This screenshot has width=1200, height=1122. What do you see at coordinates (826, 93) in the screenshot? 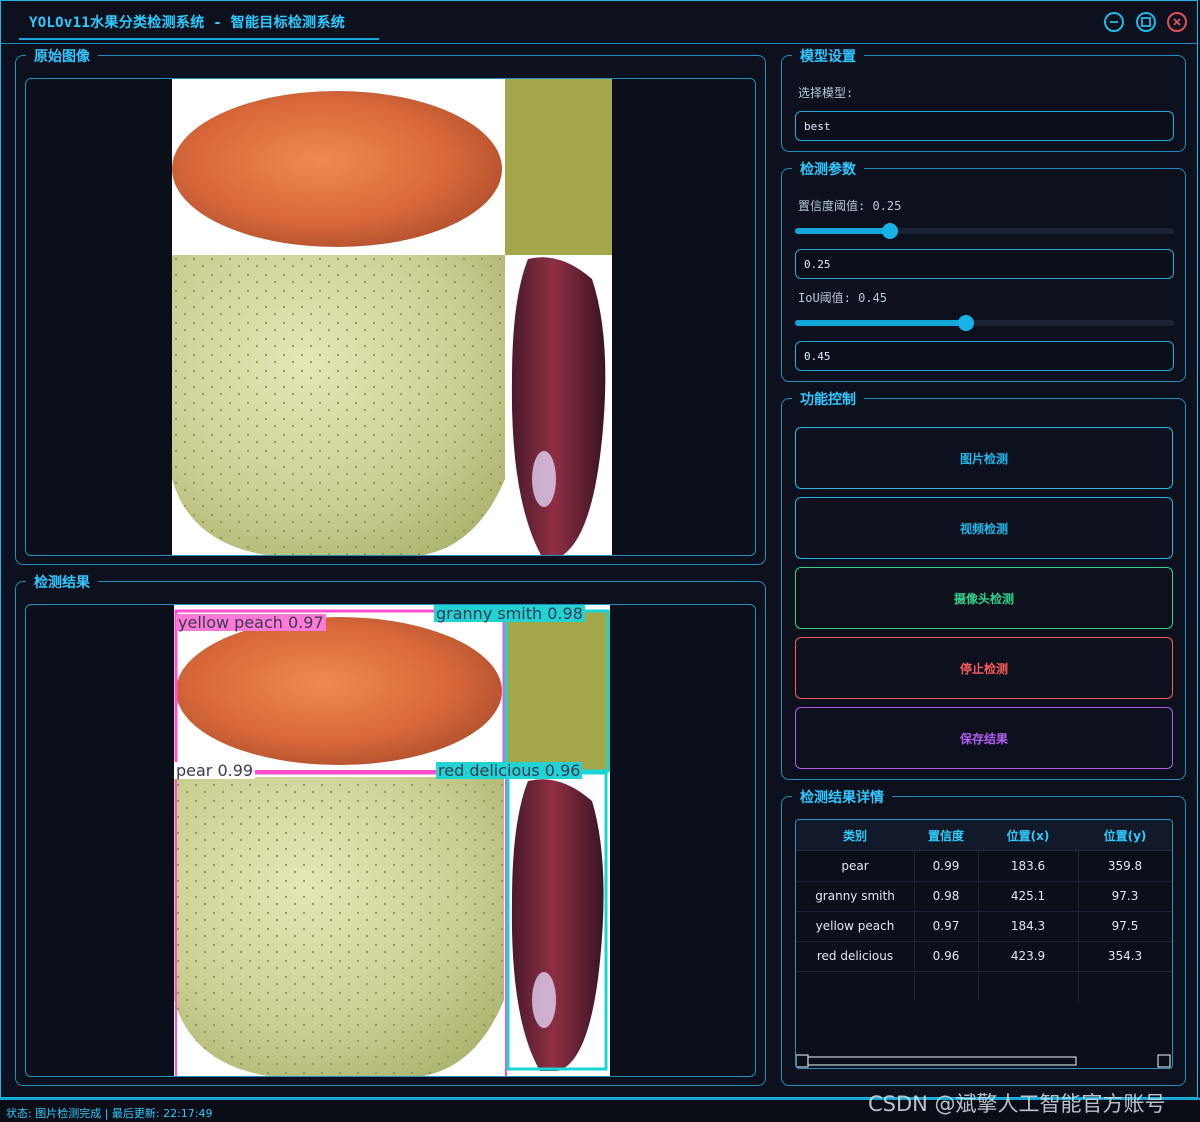
I see `model-select-label: 选择模型:` at bounding box center [826, 93].